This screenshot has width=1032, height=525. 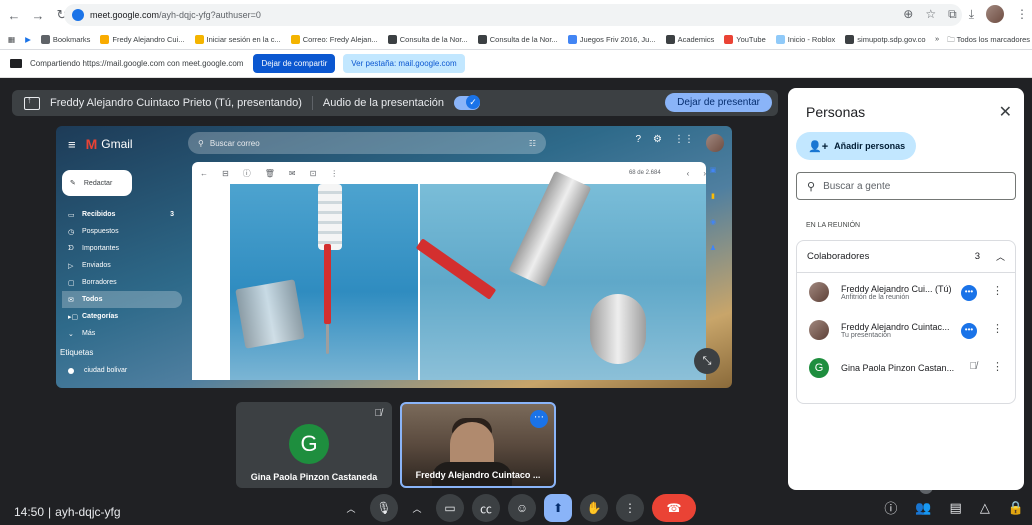 What do you see at coordinates (467, 102) in the screenshot?
I see `presentation-audio-toggle` at bounding box center [467, 102].